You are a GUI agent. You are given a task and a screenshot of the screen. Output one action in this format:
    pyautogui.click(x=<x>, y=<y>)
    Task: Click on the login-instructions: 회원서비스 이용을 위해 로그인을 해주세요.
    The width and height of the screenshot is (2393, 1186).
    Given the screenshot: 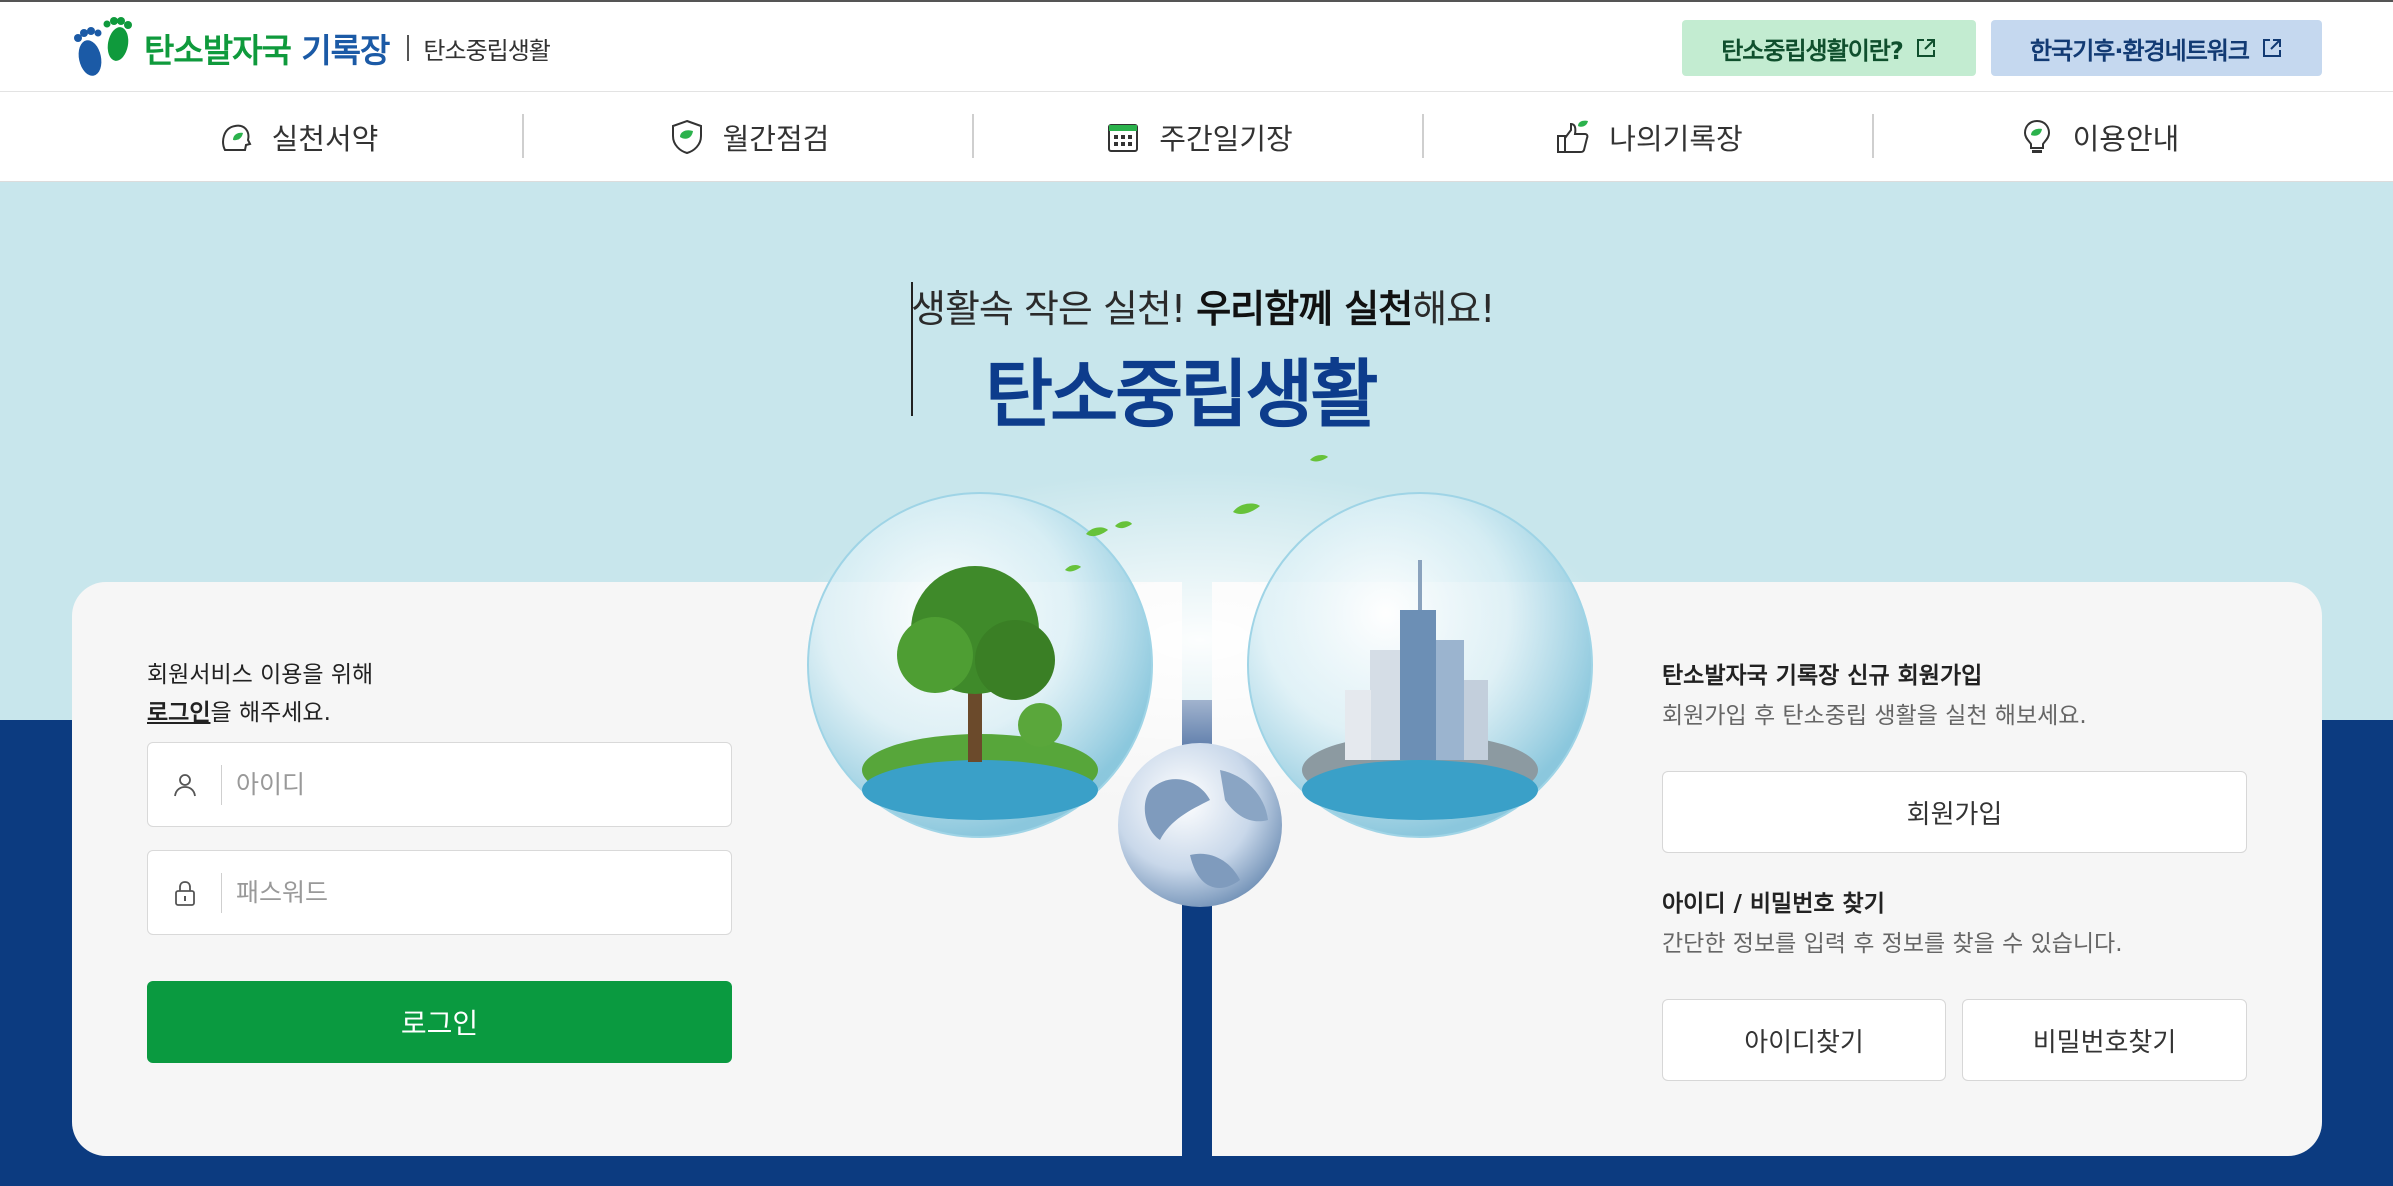 What is the action you would take?
    pyautogui.click(x=260, y=694)
    